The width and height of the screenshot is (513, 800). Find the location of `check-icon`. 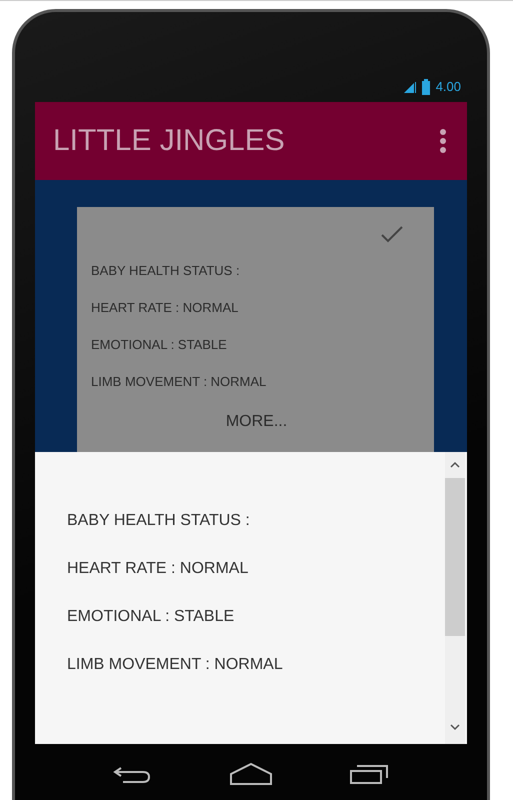

check-icon is located at coordinates (392, 234).